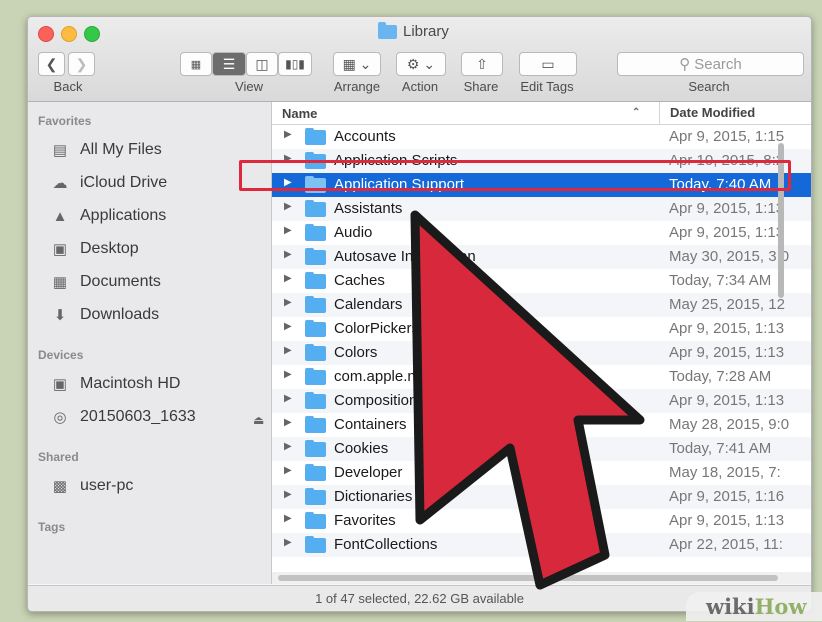 Image resolution: width=822 pixels, height=622 pixels. What do you see at coordinates (720, 376) in the screenshot?
I see `date-modified: Today, 7:28 AM` at bounding box center [720, 376].